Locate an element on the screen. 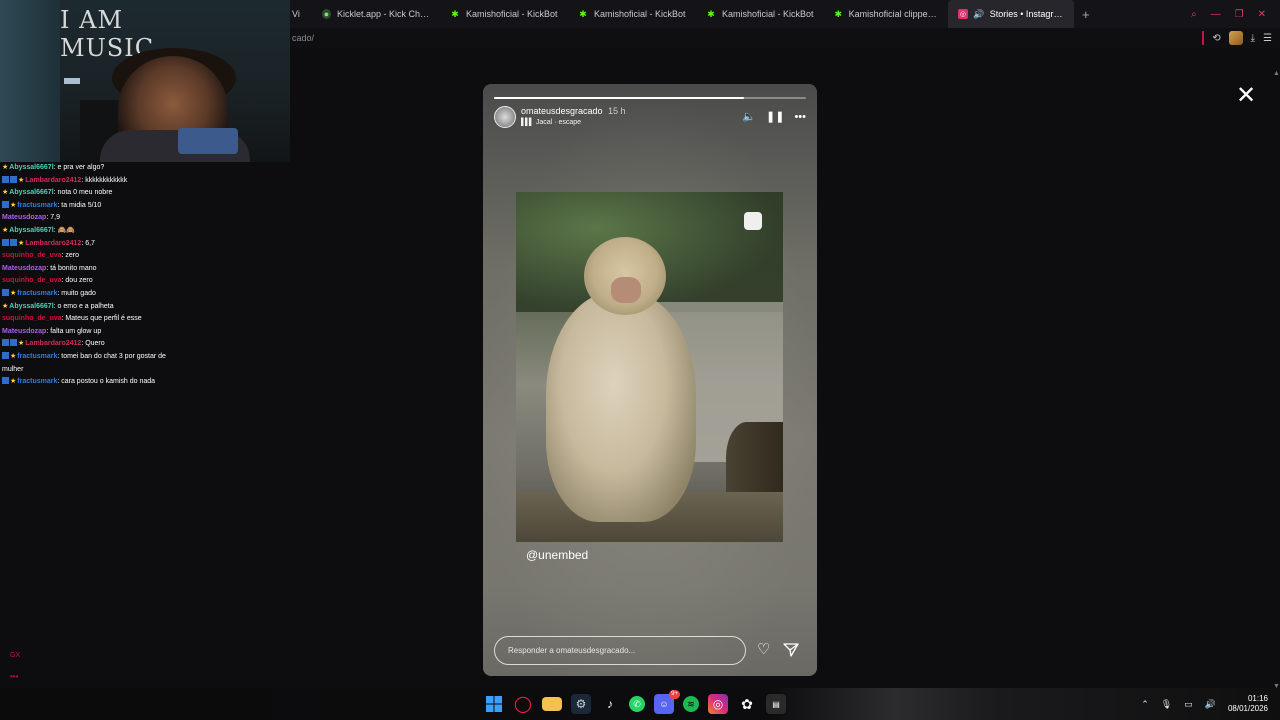 Image resolution: width=1280 pixels, height=720 pixels. story-music: ▌▌▌ Jacal · escape is located at coordinates (551, 122).